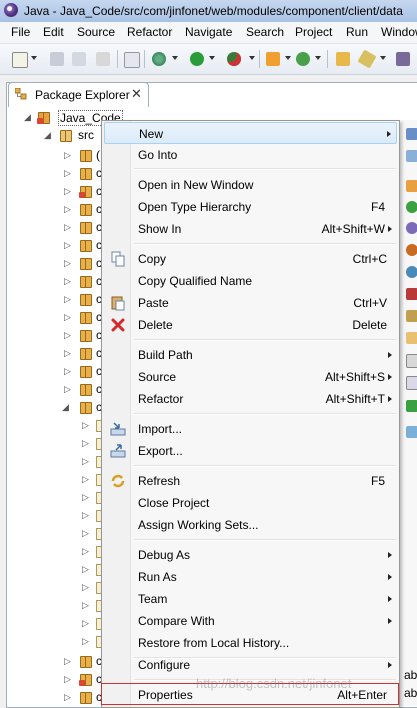 The image size is (417, 708). What do you see at coordinates (250, 207) in the screenshot?
I see `menu-item-open-type-hierarchy: Open Type Hierarchy F4` at bounding box center [250, 207].